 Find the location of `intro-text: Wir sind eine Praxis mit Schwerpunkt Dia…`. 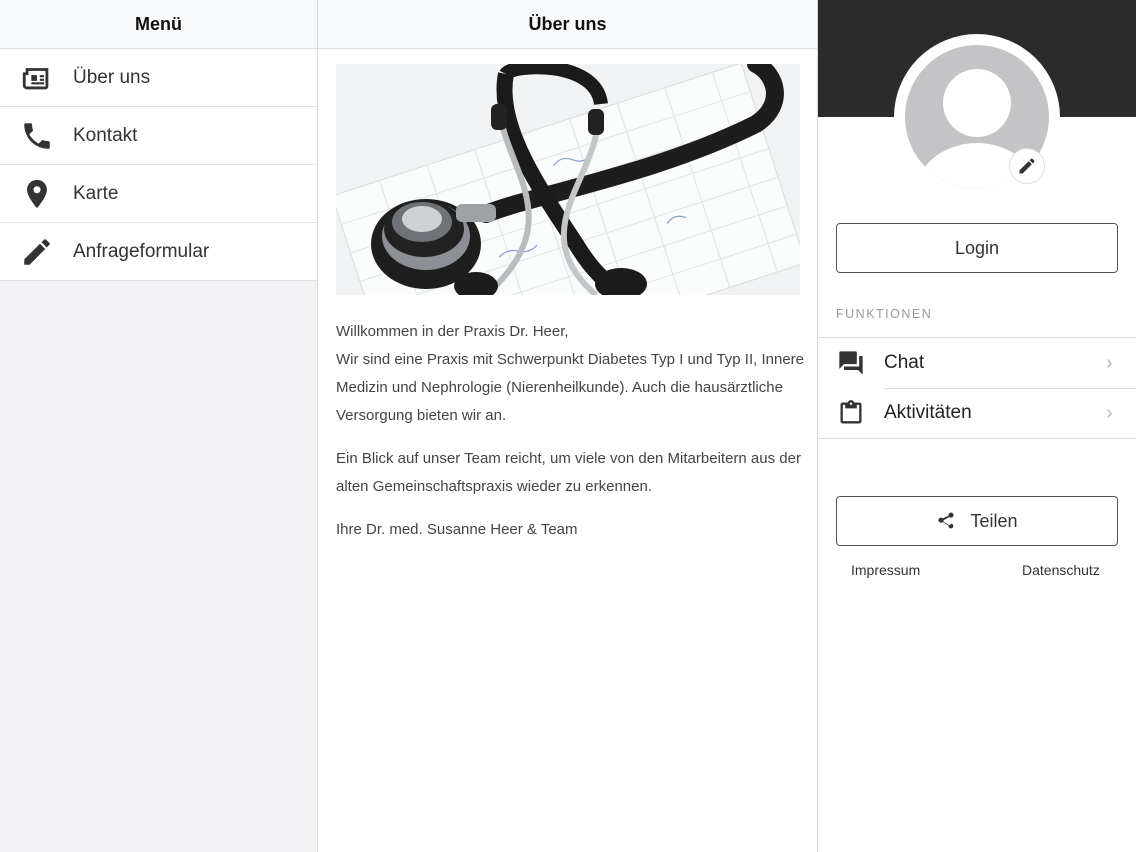

intro-text: Wir sind eine Praxis mit Schwerpunkt Dia… is located at coordinates (570, 387).